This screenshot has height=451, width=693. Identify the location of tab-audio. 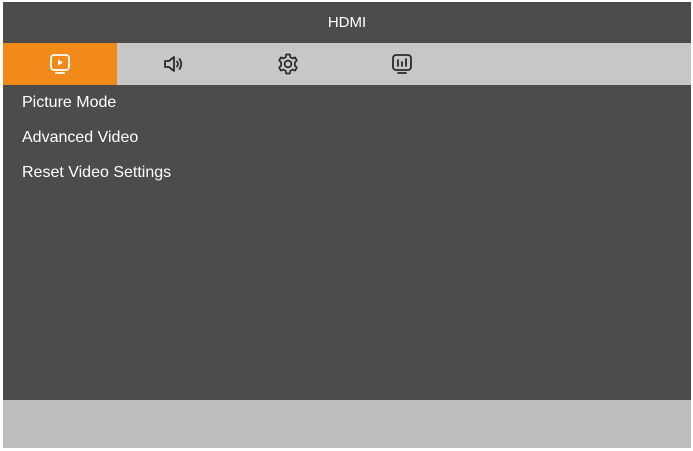
(174, 64).